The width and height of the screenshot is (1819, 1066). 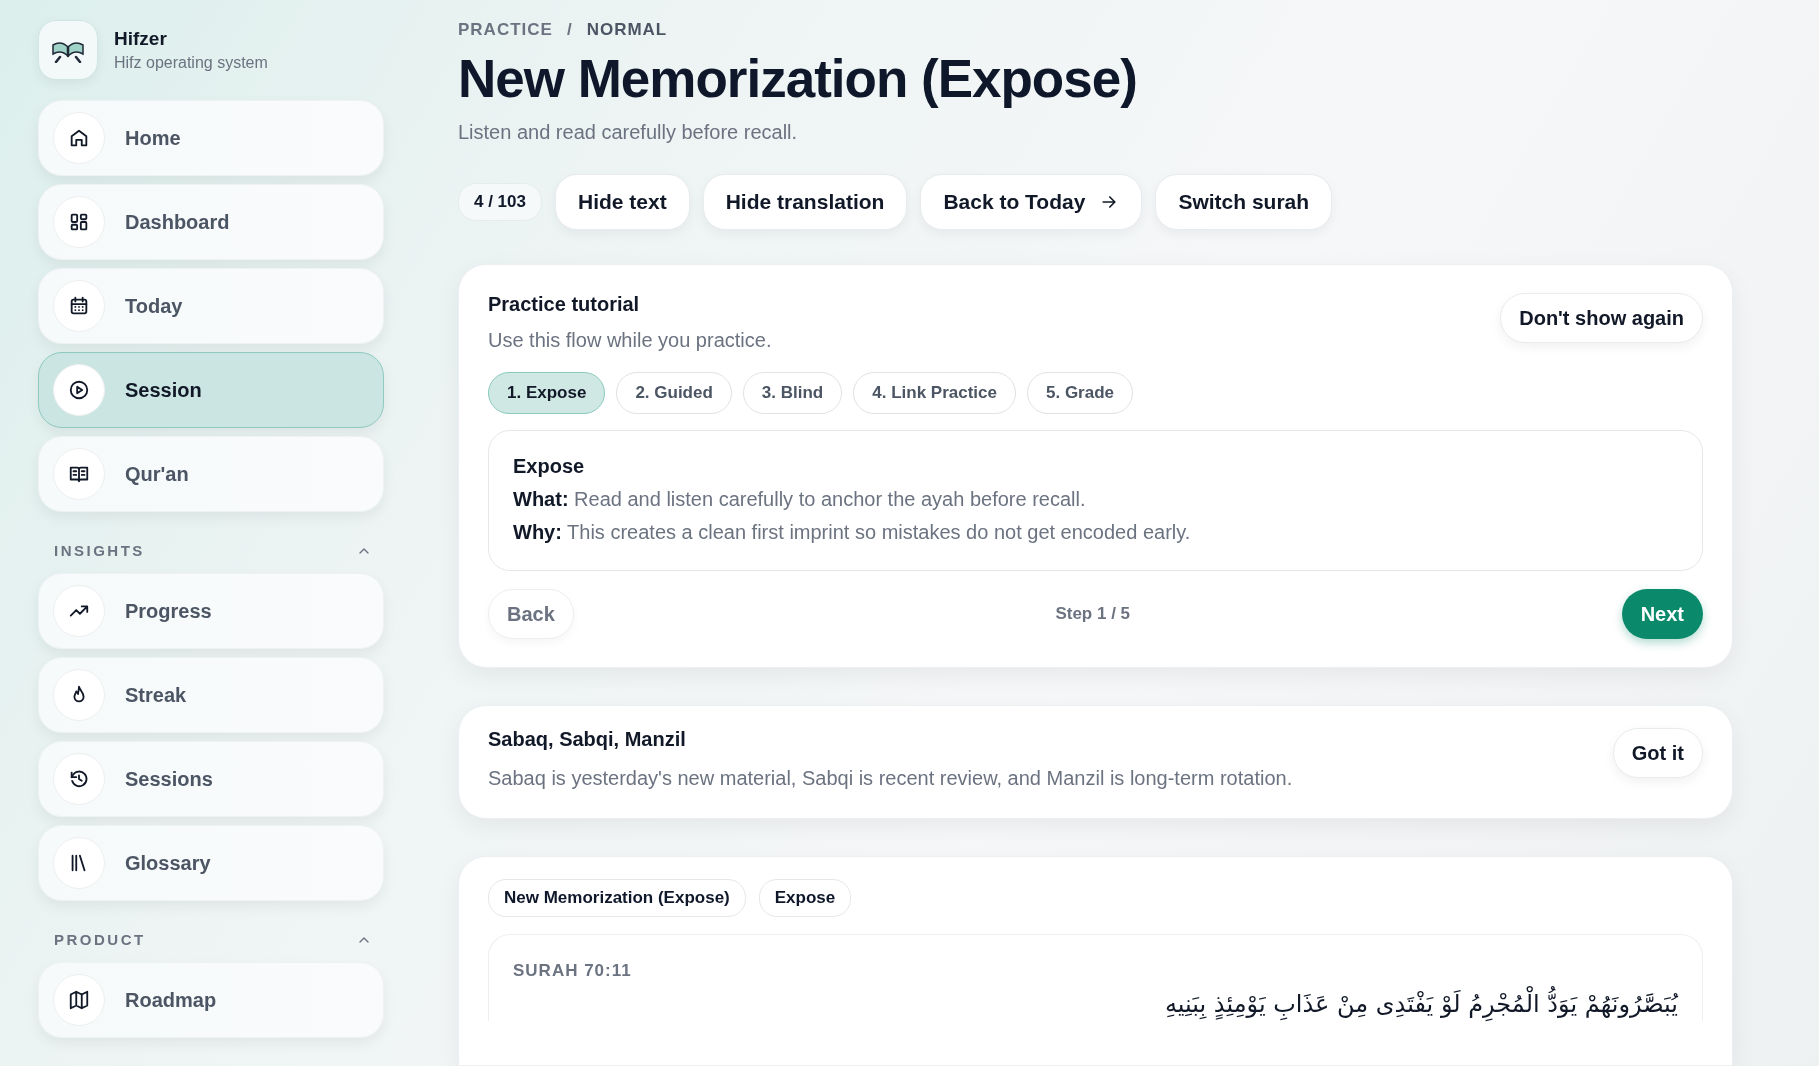 What do you see at coordinates (531, 614) in the screenshot?
I see `back-button: Back` at bounding box center [531, 614].